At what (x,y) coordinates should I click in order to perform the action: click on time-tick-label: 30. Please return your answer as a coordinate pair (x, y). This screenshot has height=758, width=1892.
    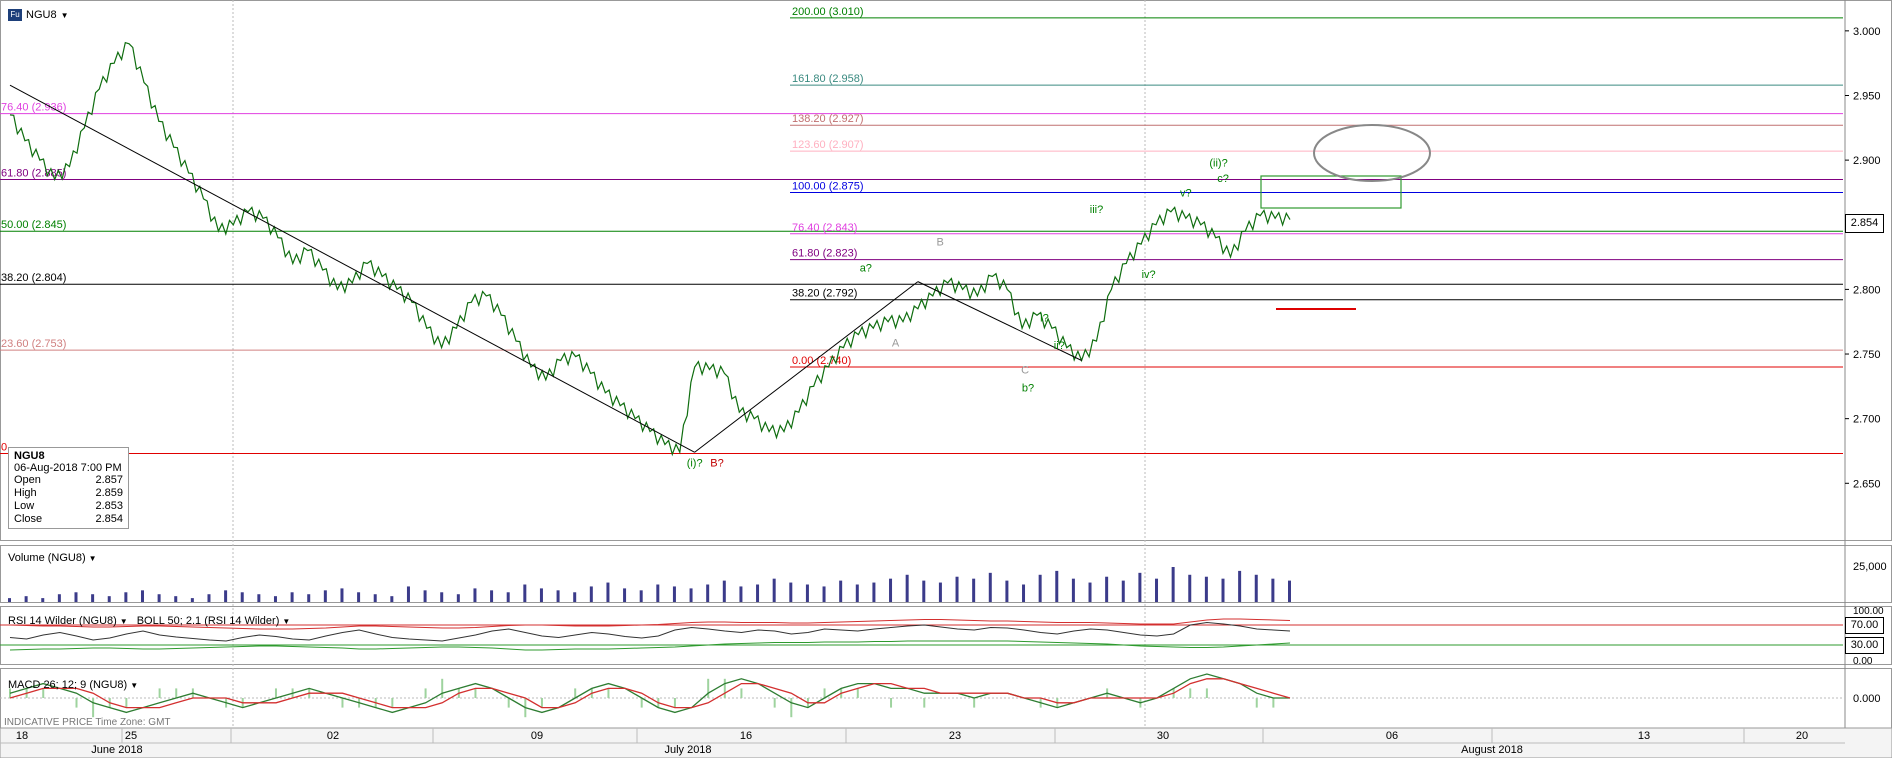
    Looking at the image, I should click on (1163, 736).